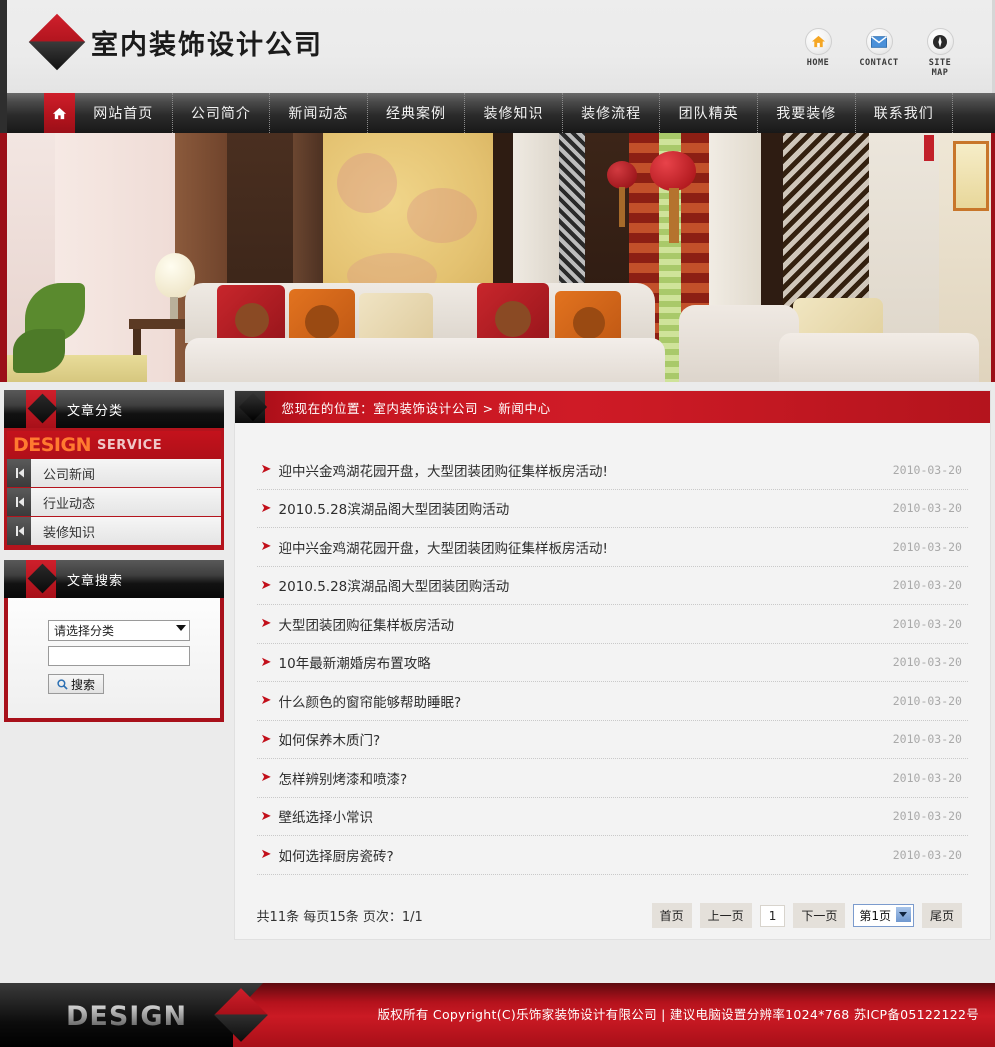  Describe the element at coordinates (207, 45) in the screenshot. I see `page-title: 室内装饰设计公司` at that location.